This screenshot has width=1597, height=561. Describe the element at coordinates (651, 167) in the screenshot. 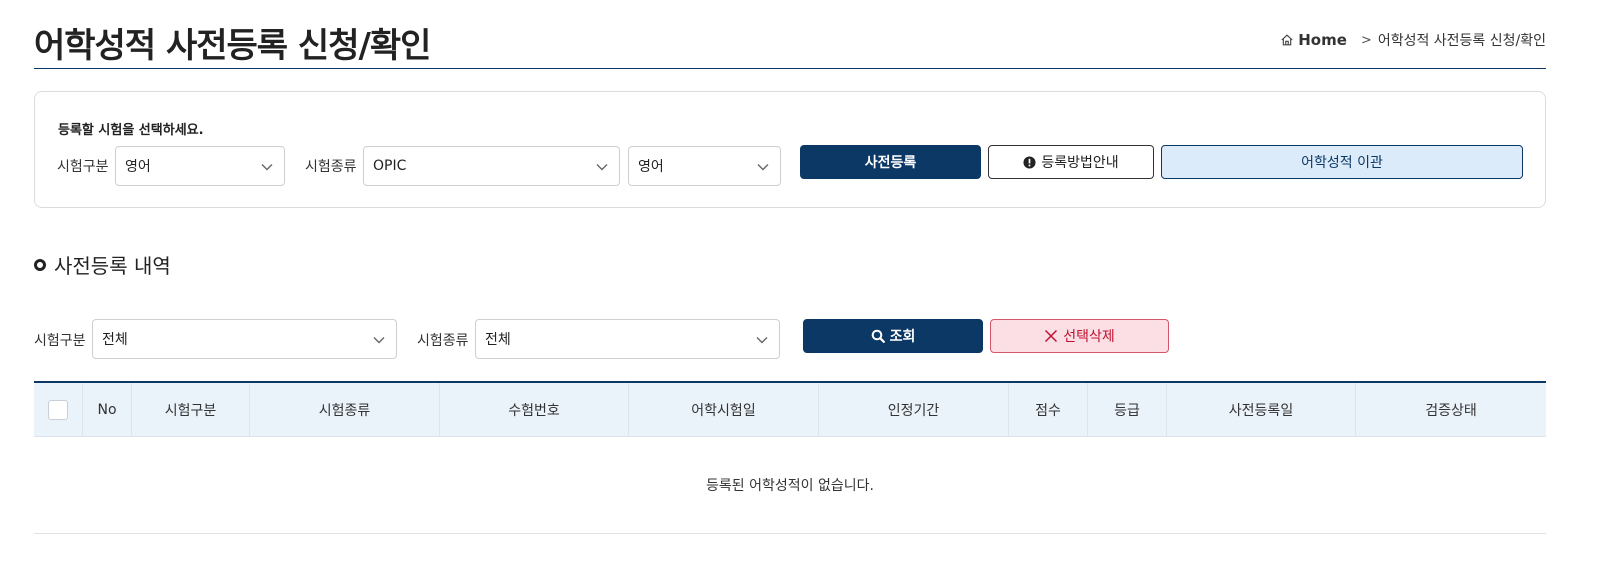

I see `language-value: 영어` at that location.